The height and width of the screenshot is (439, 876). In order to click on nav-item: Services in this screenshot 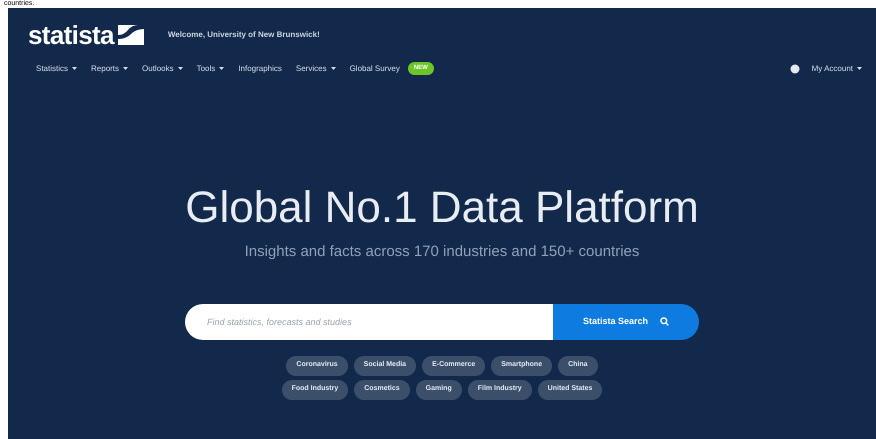, I will do `click(316, 68)`.